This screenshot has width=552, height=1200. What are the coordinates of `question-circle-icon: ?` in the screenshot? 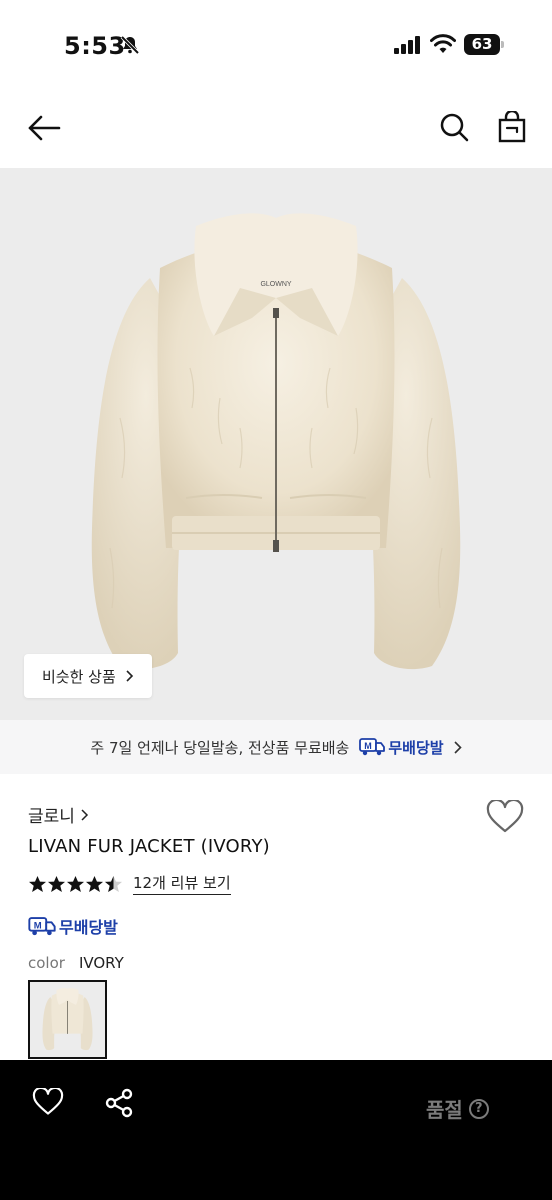 It's located at (478, 1108).